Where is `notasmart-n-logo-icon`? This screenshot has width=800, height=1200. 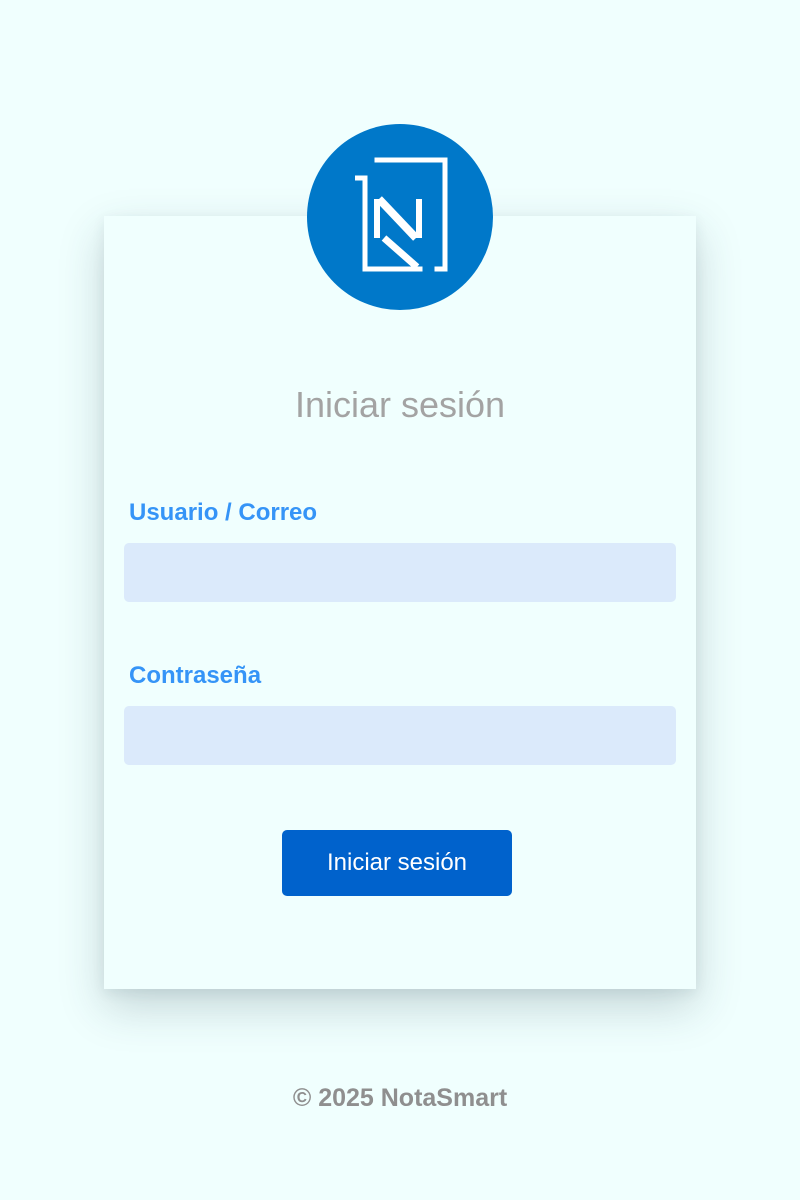 notasmart-n-logo-icon is located at coordinates (401, 214).